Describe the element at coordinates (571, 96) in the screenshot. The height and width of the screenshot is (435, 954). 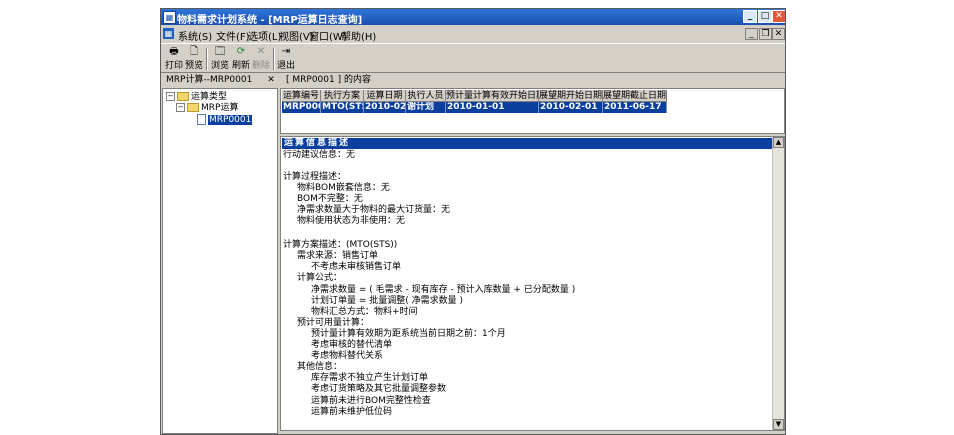
I see `column-header: 展望期开始日期` at that location.